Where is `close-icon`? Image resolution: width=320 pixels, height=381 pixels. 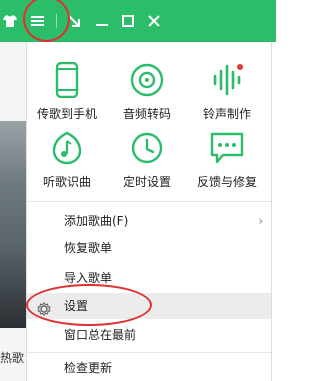
close-icon is located at coordinates (154, 21).